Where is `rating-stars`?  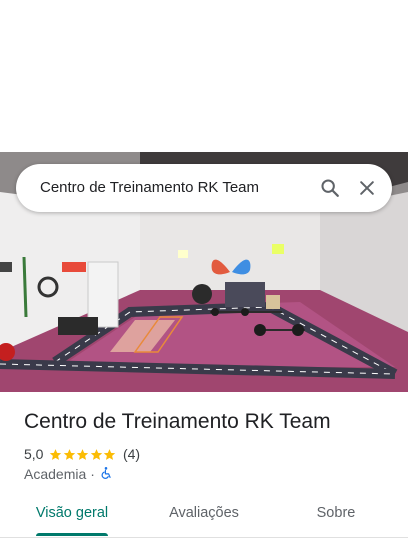
rating-stars is located at coordinates (83, 454).